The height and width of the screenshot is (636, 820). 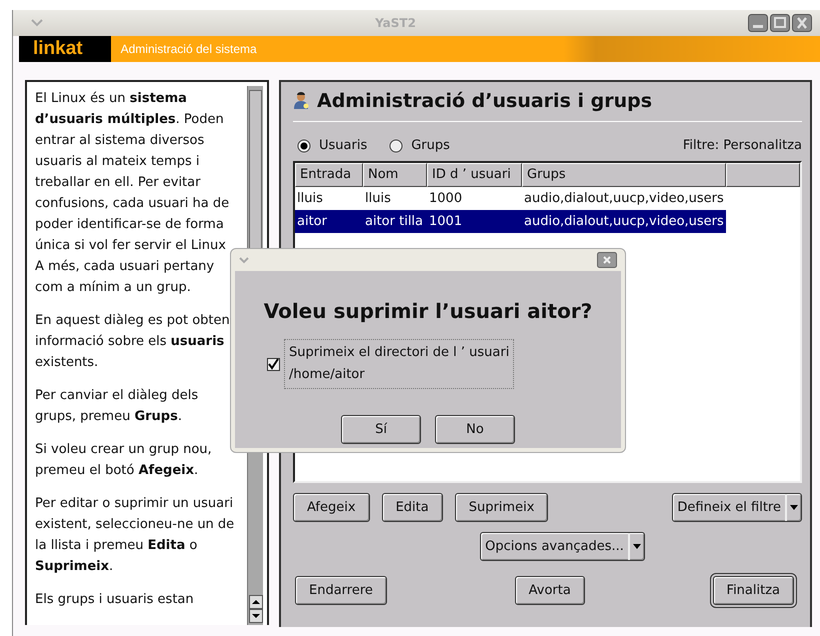 I want to click on table-cell-text: 1000, so click(x=446, y=198).